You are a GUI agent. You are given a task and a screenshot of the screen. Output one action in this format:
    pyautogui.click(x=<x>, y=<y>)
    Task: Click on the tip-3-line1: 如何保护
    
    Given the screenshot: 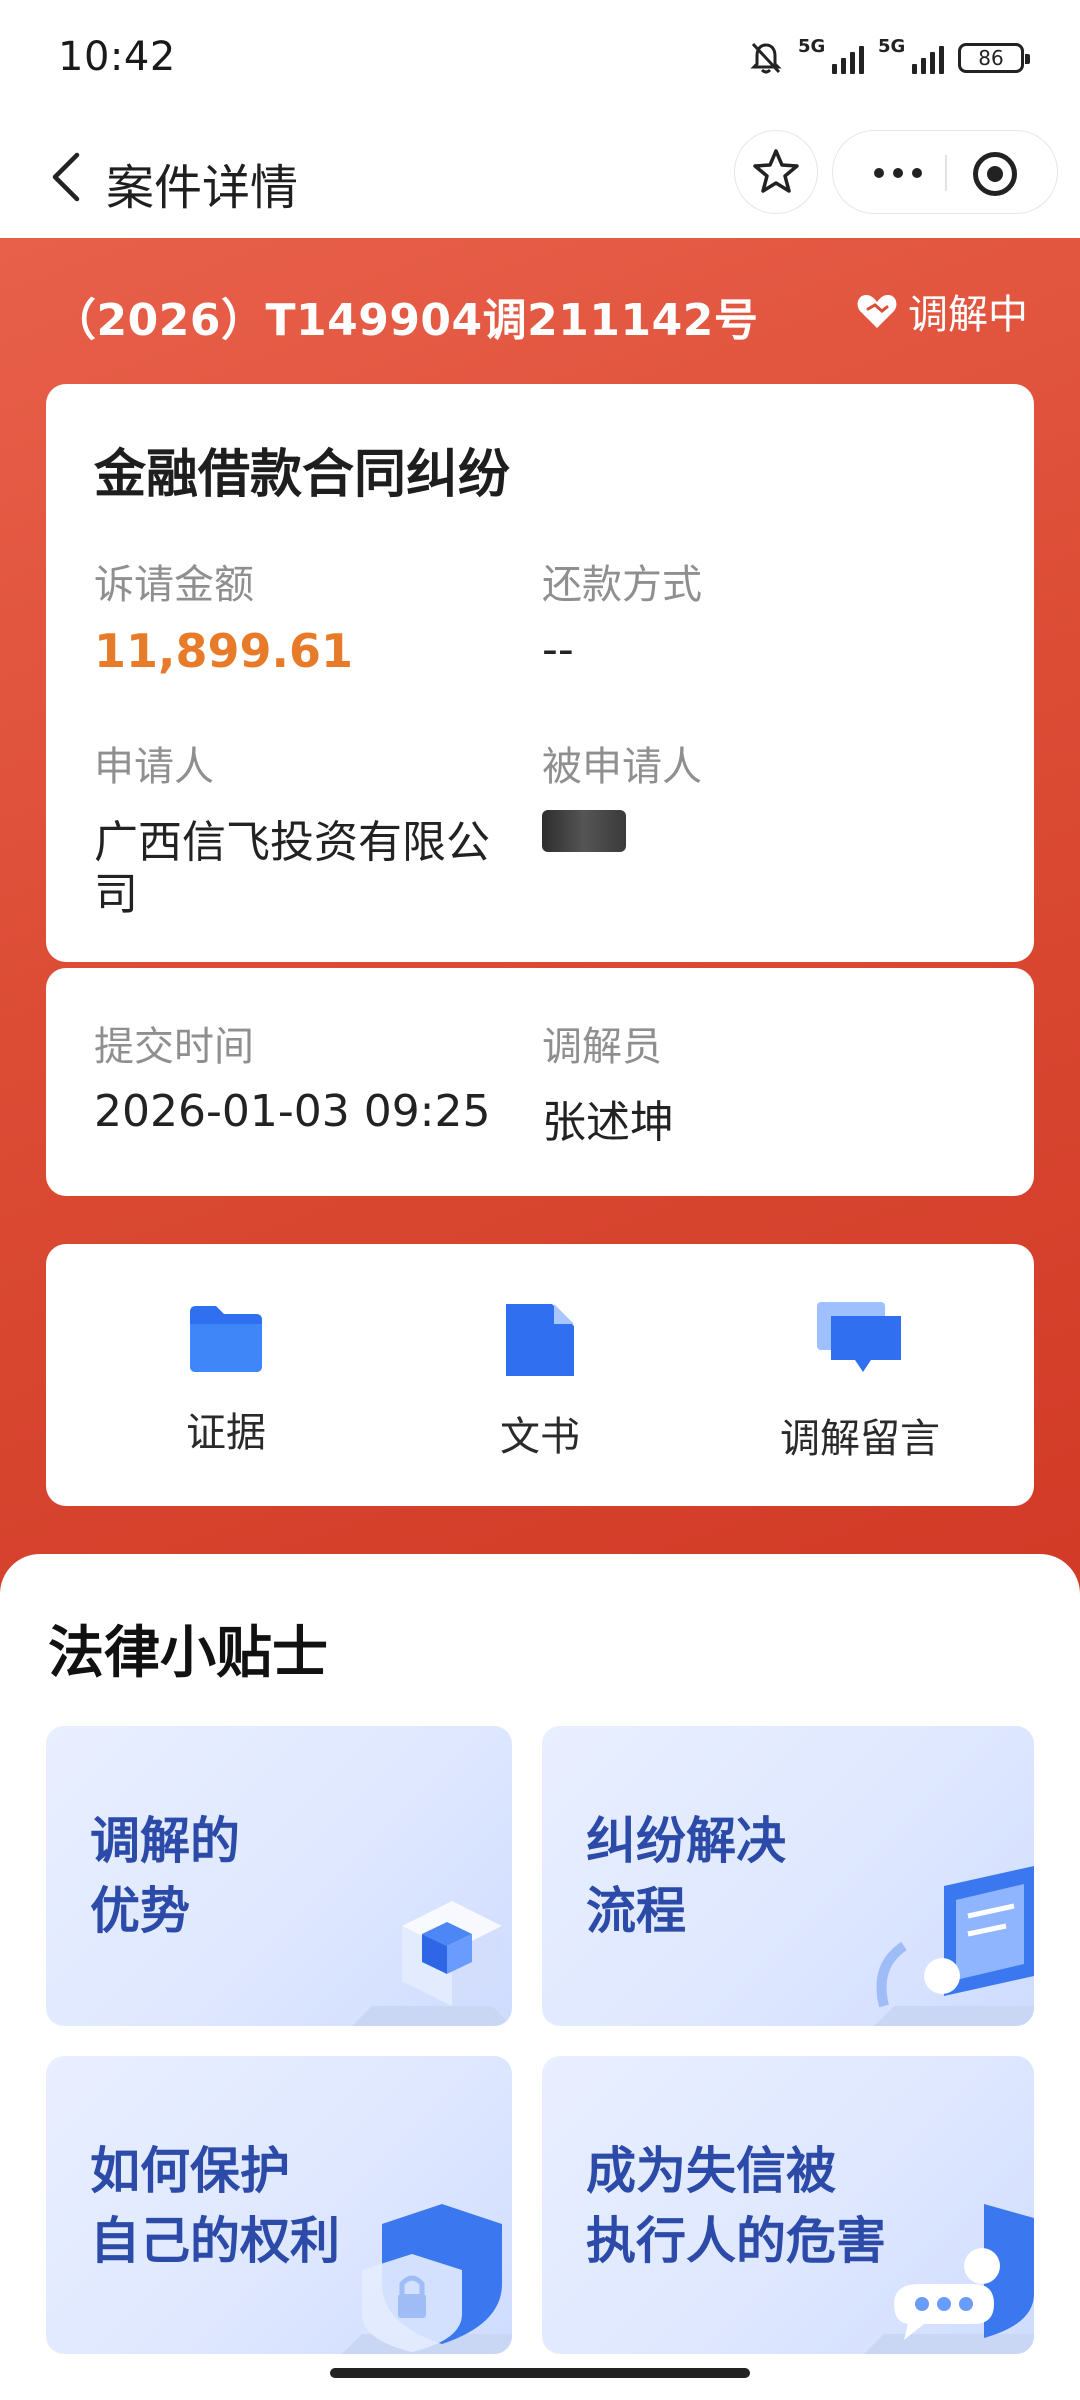 What is the action you would take?
    pyautogui.click(x=190, y=2170)
    